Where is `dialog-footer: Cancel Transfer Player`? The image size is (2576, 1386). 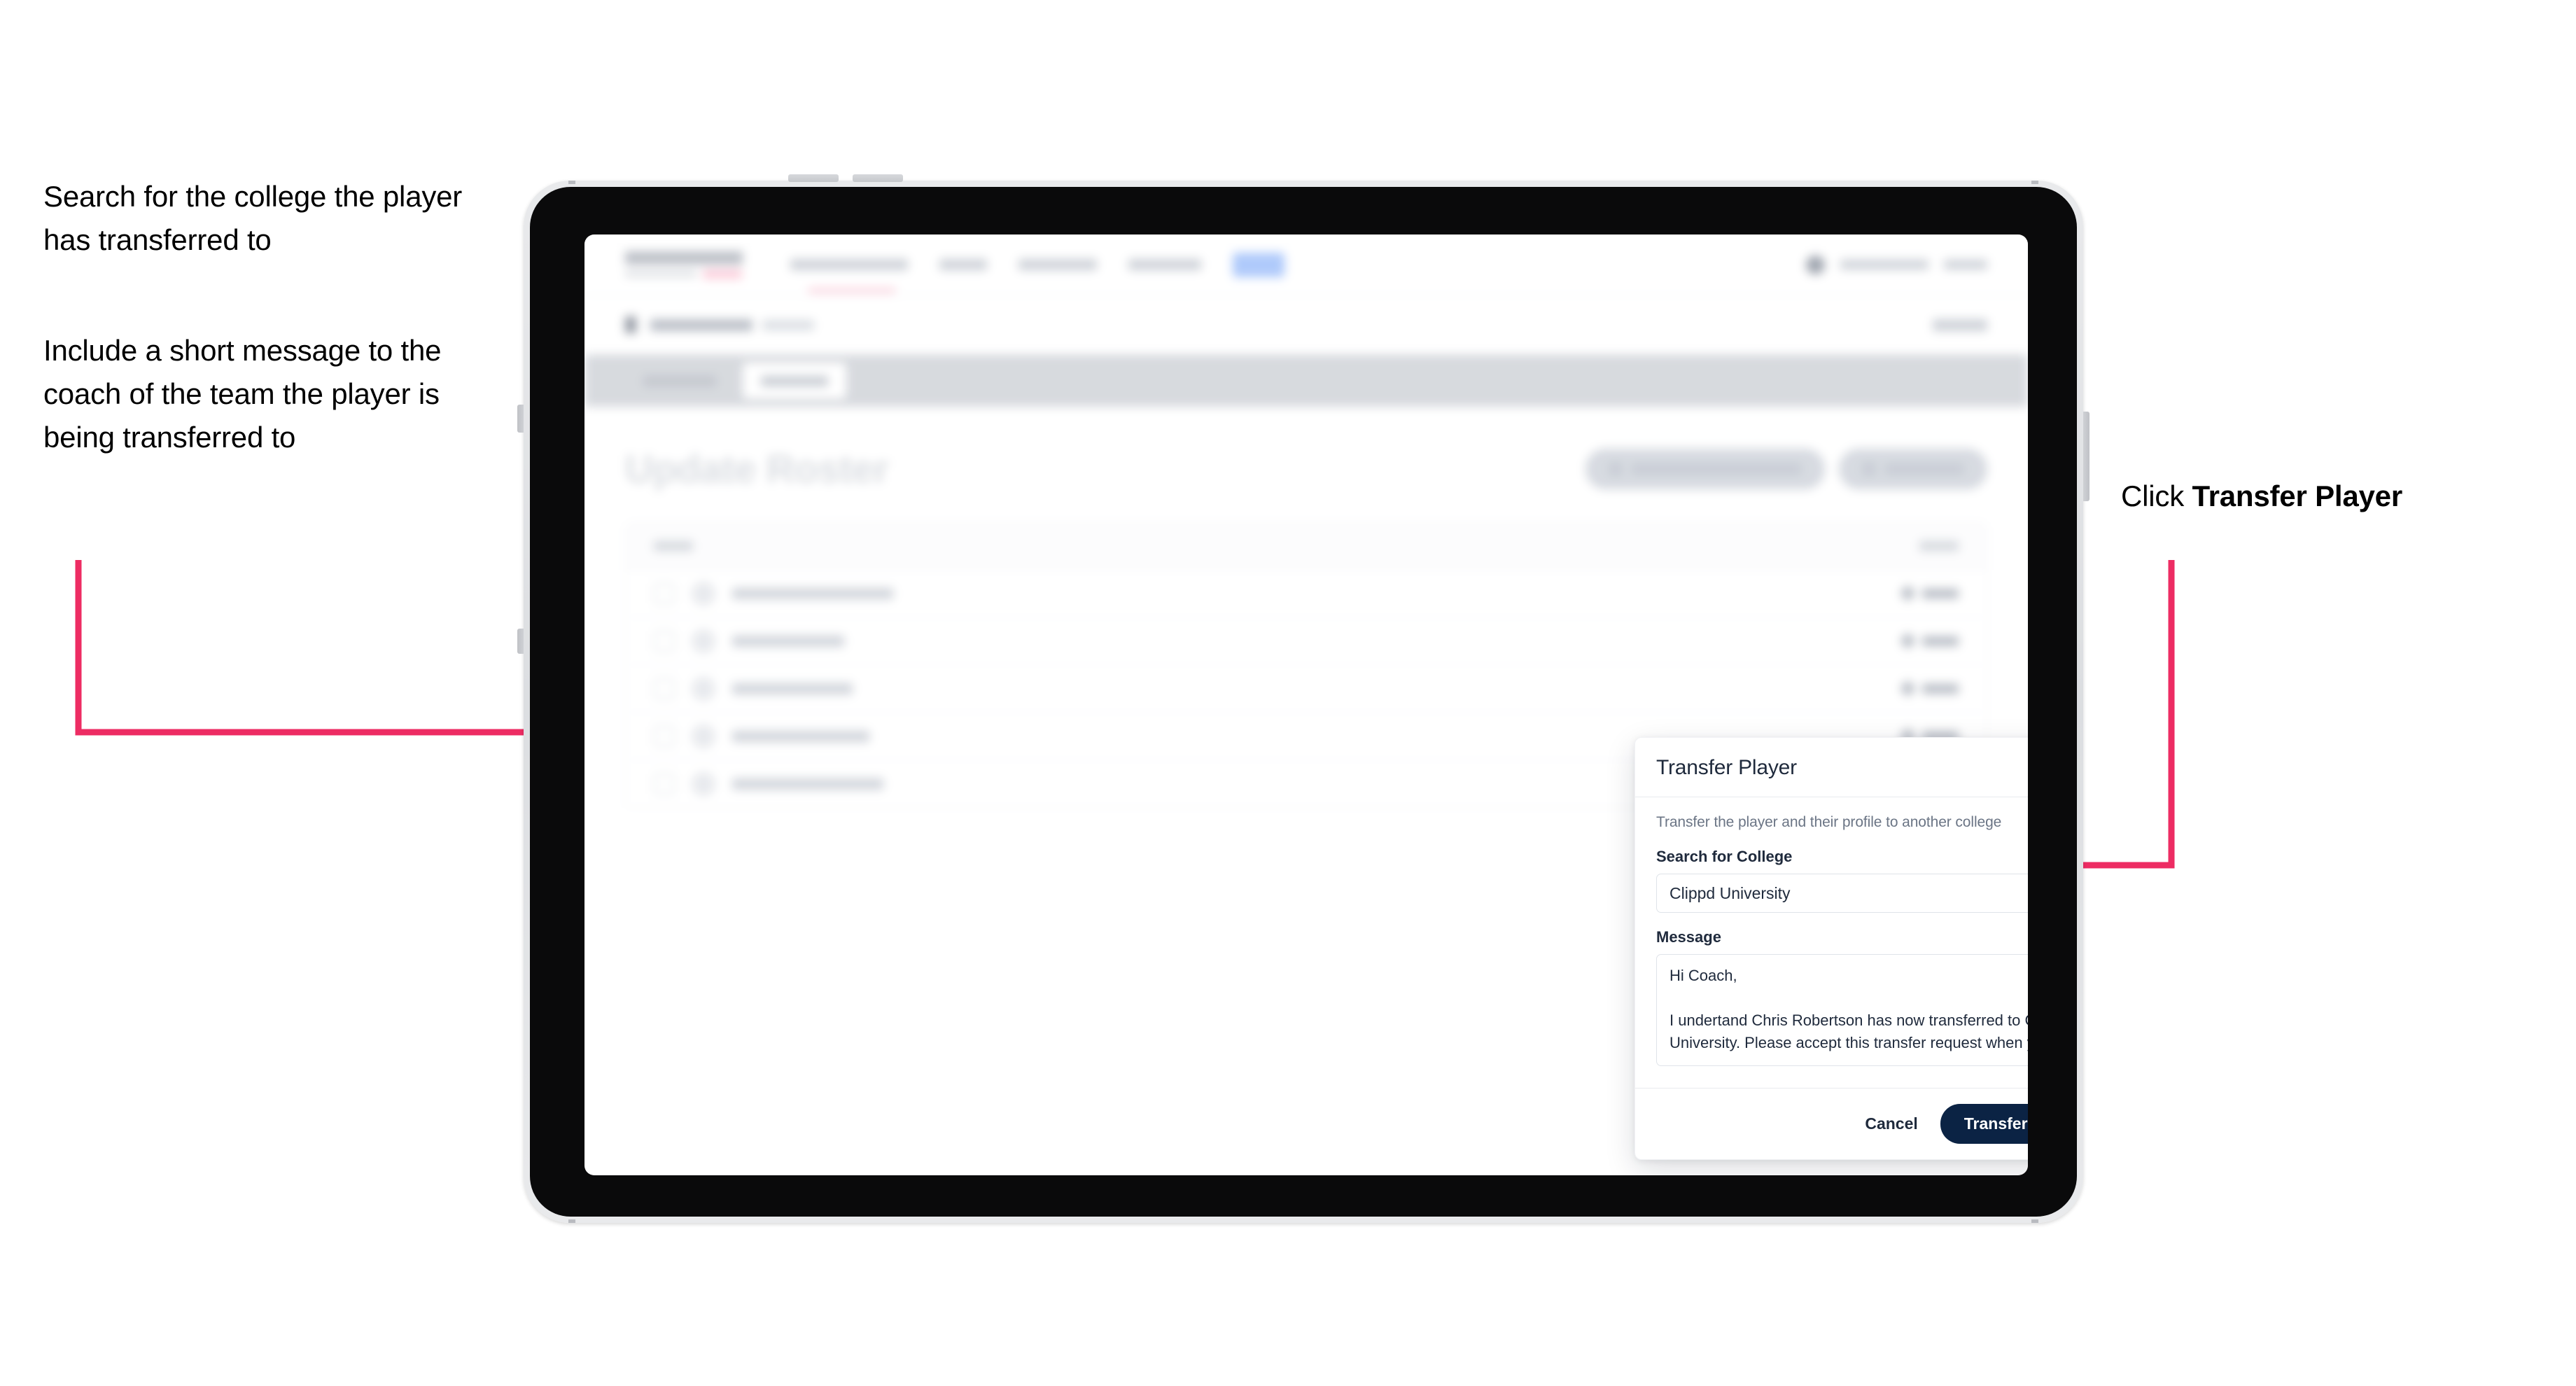
dialog-footer: Cancel Transfer Player is located at coordinates (1831, 1123).